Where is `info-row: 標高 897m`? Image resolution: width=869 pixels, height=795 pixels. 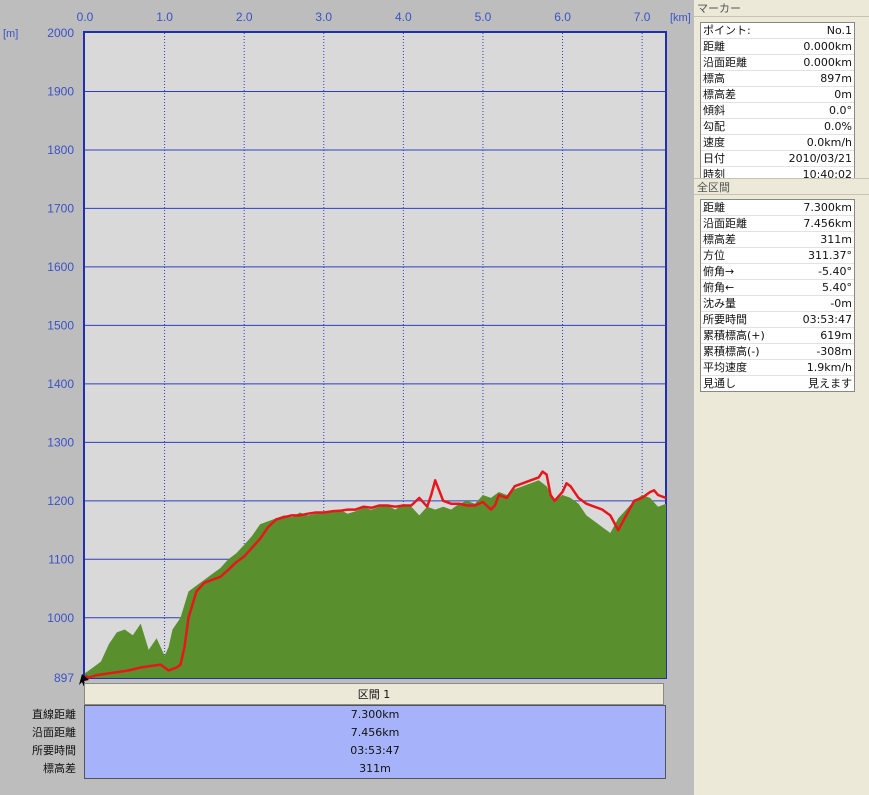
info-row: 標高 897m is located at coordinates (777, 79).